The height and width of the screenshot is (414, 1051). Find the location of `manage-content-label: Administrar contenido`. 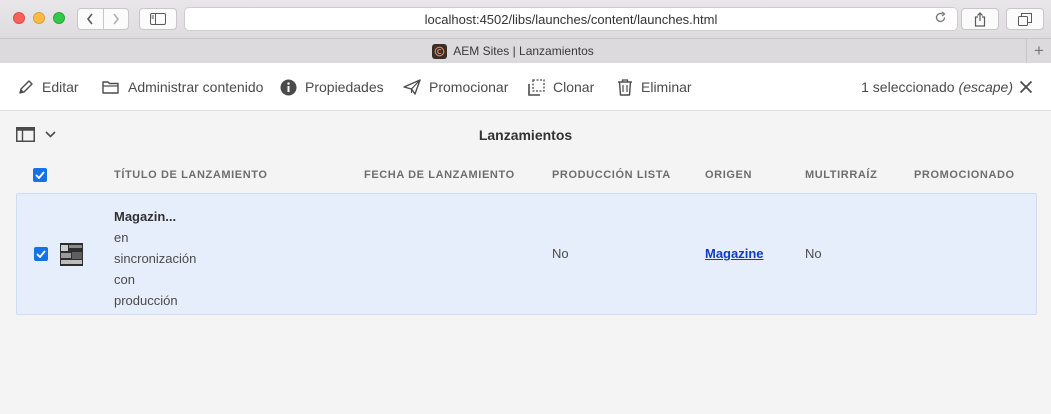

manage-content-label: Administrar contenido is located at coordinates (196, 87).